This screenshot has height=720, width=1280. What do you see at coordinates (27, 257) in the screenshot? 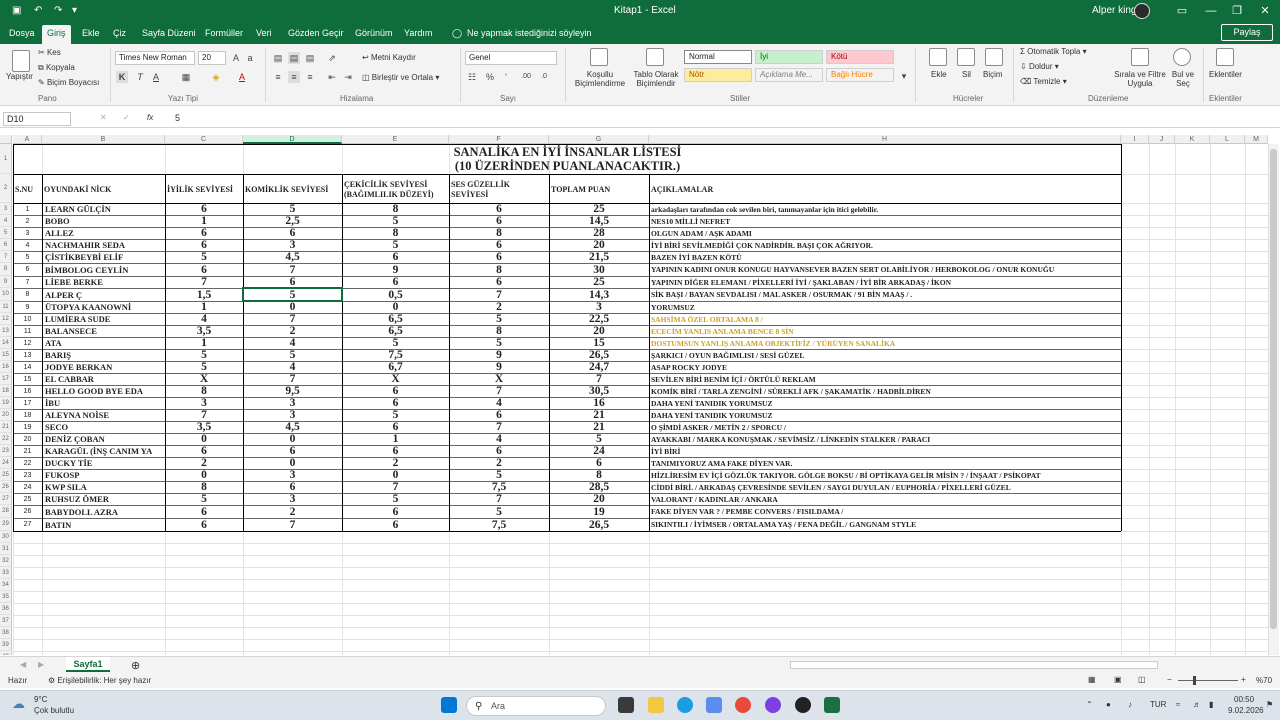
I see `row-number-cell: 5` at bounding box center [27, 257].